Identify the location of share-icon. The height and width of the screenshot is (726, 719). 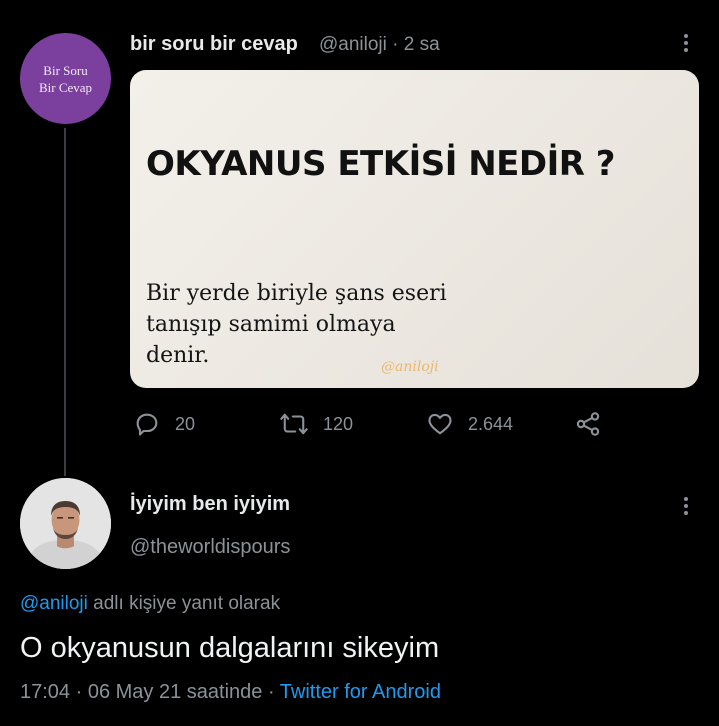
(588, 424).